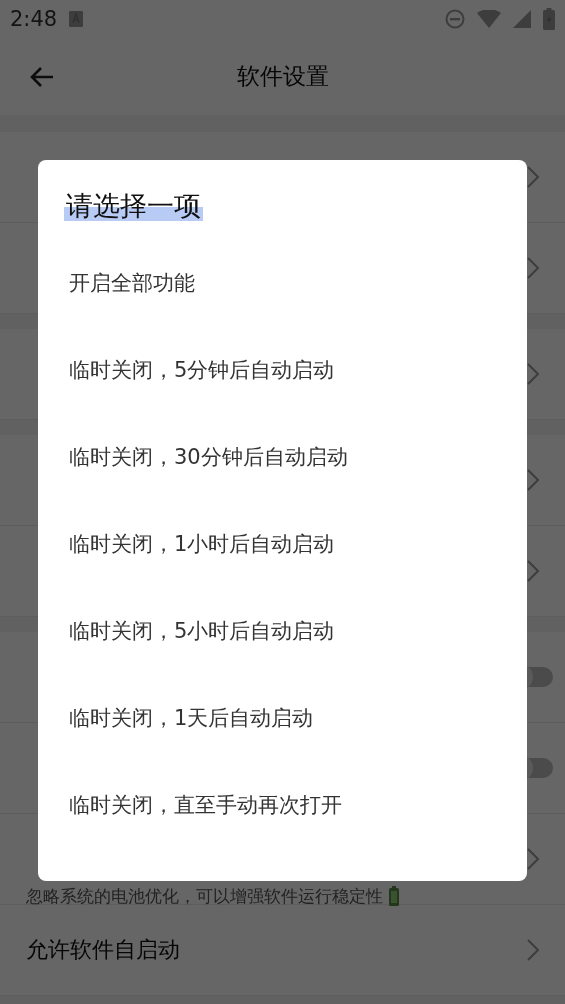  I want to click on signal-icon, so click(522, 19).